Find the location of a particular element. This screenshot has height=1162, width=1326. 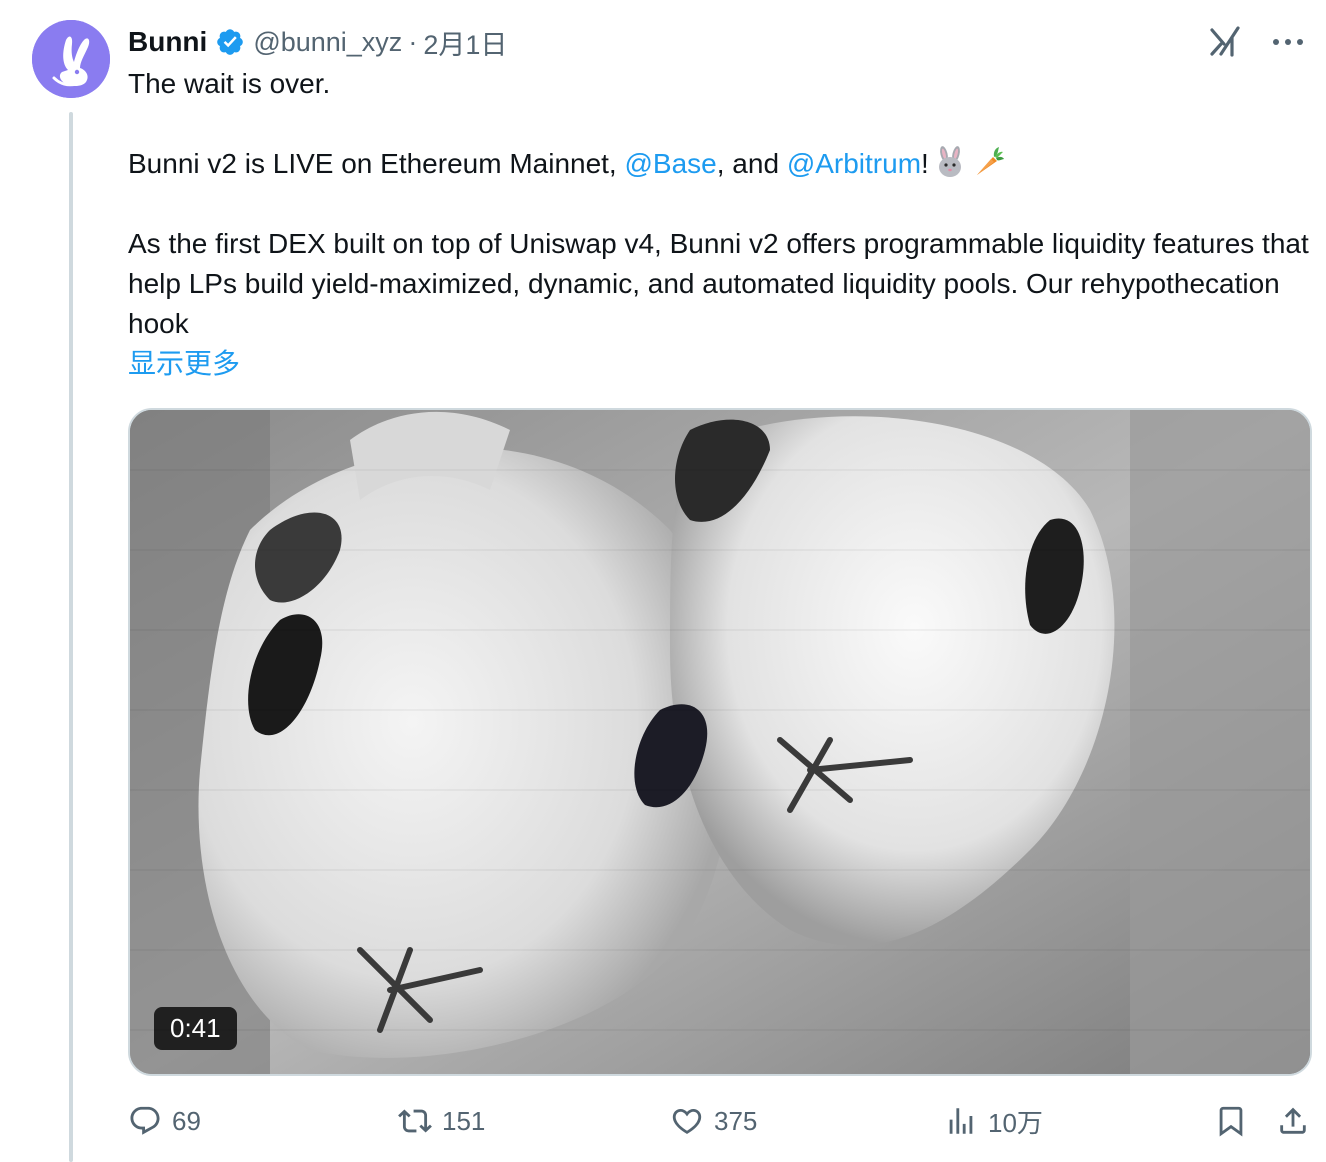

bookmark-icon is located at coordinates (1231, 1121).